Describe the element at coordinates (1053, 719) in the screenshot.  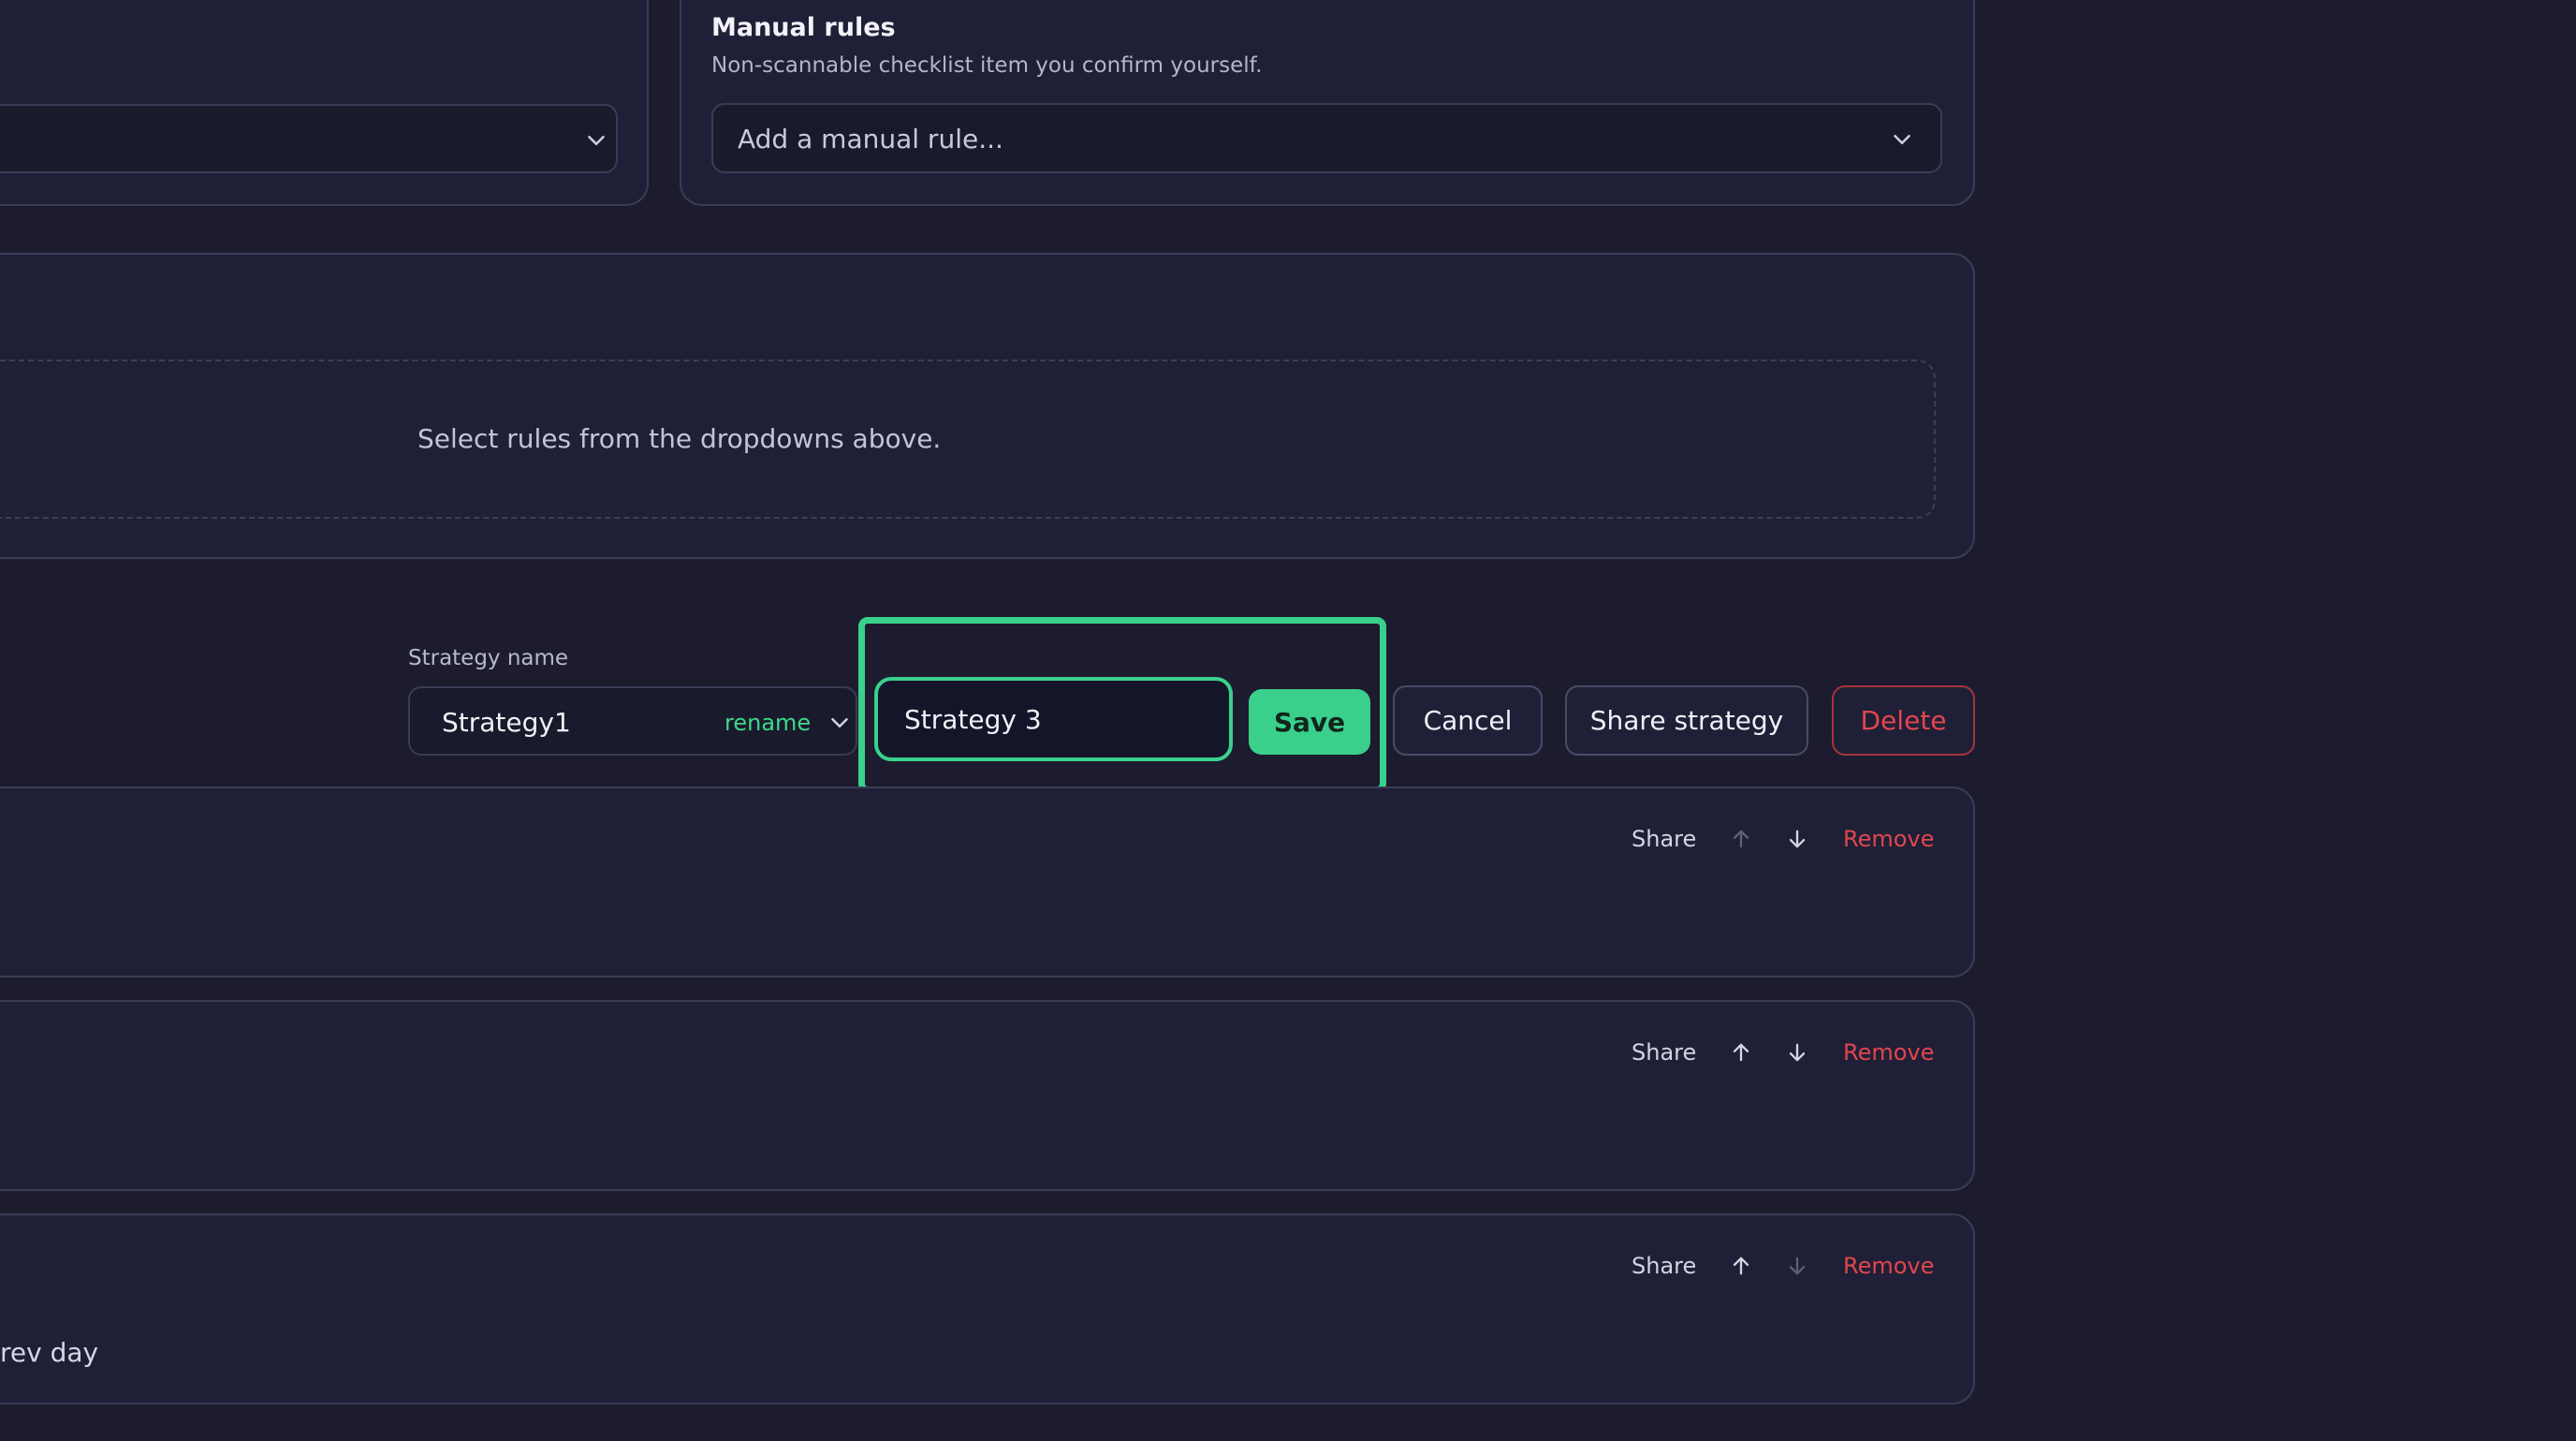
I see `strategy-name-input` at that location.